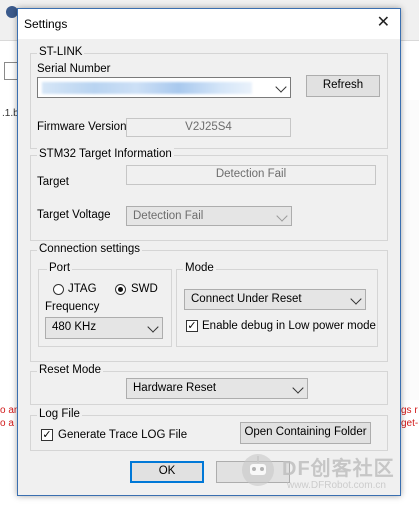 The height and width of the screenshot is (512, 419). I want to click on debug-low-power-label: Enable debug in Low power mode, so click(289, 326).